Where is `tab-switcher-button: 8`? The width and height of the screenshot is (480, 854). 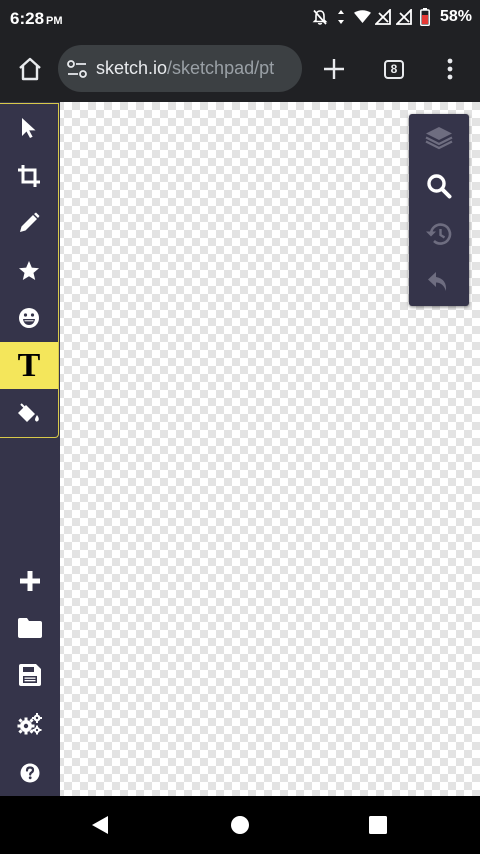 tab-switcher-button: 8 is located at coordinates (394, 69).